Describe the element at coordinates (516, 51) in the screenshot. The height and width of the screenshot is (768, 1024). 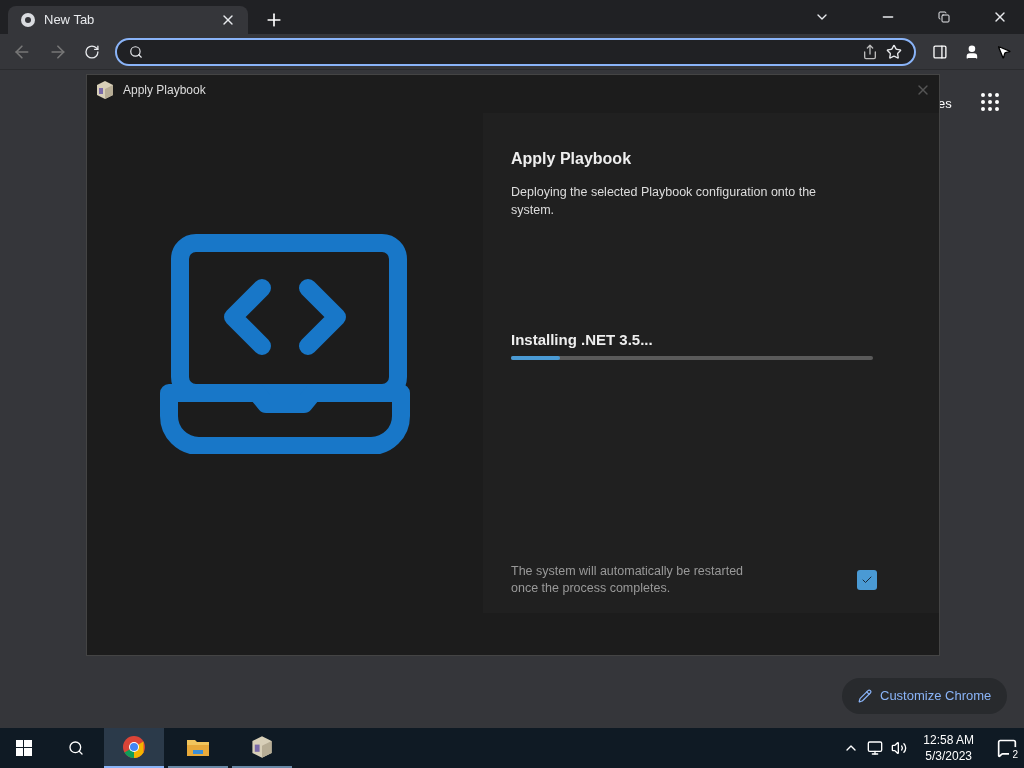
I see `address-bar` at that location.